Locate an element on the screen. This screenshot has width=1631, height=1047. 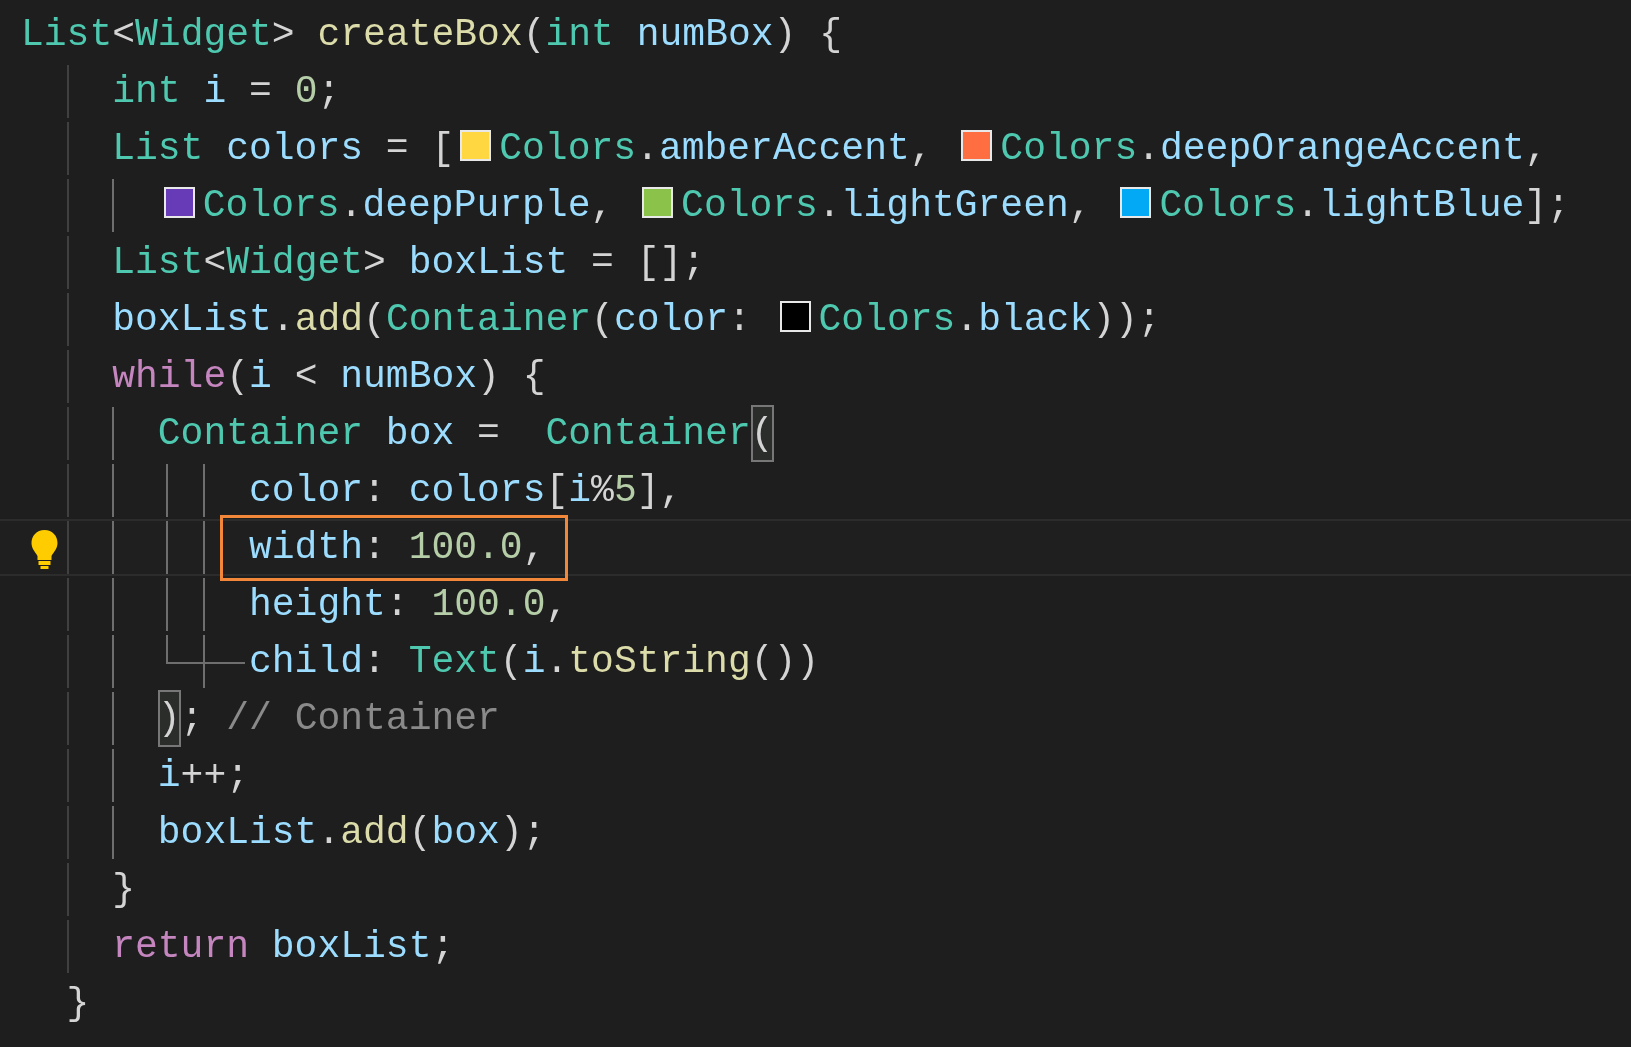
code-text: i++; is located at coordinates (203, 776).